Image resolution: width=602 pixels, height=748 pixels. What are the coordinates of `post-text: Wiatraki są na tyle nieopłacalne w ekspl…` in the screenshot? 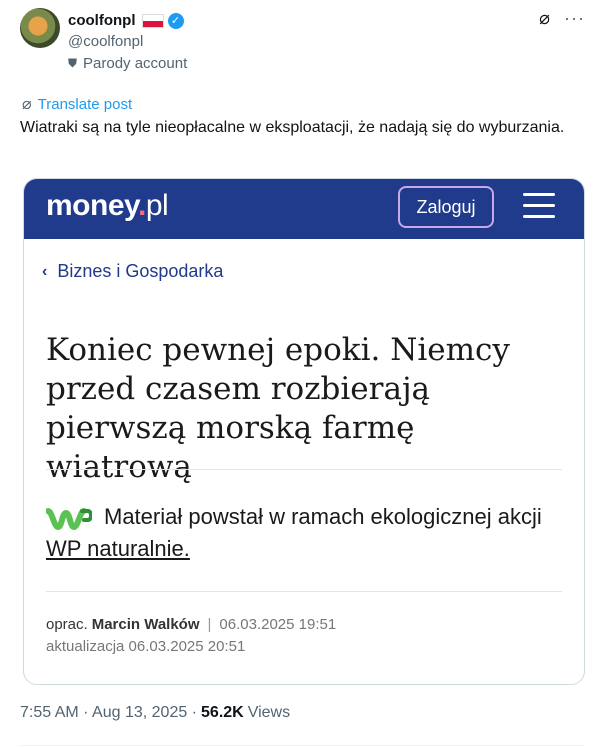 It's located at (292, 127).